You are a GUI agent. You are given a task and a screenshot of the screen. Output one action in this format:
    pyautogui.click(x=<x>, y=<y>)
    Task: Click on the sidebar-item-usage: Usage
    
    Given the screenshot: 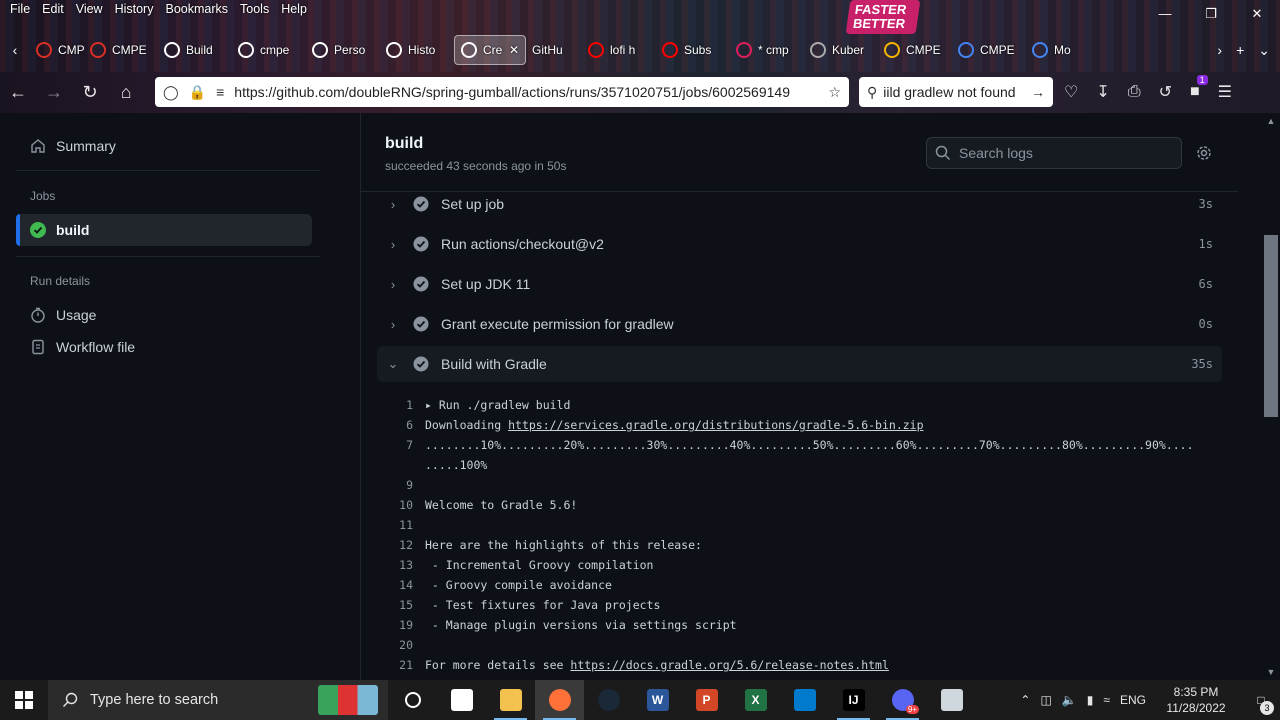 What is the action you would take?
    pyautogui.click(x=164, y=315)
    